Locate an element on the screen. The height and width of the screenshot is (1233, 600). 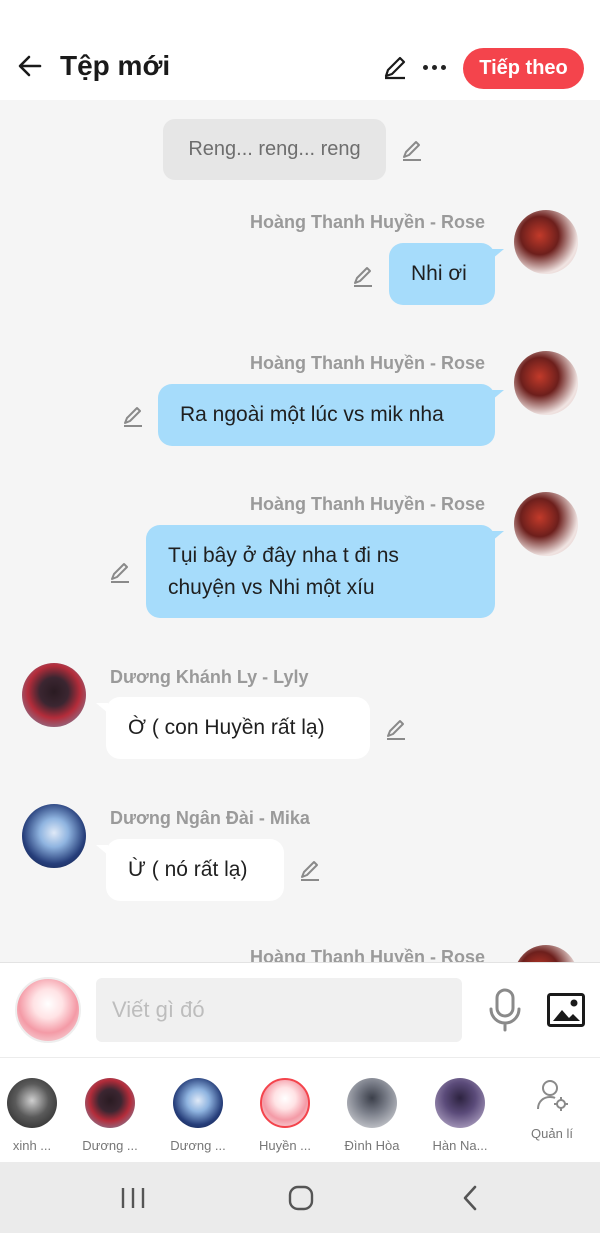
system-back-button is located at coordinates (470, 1198).